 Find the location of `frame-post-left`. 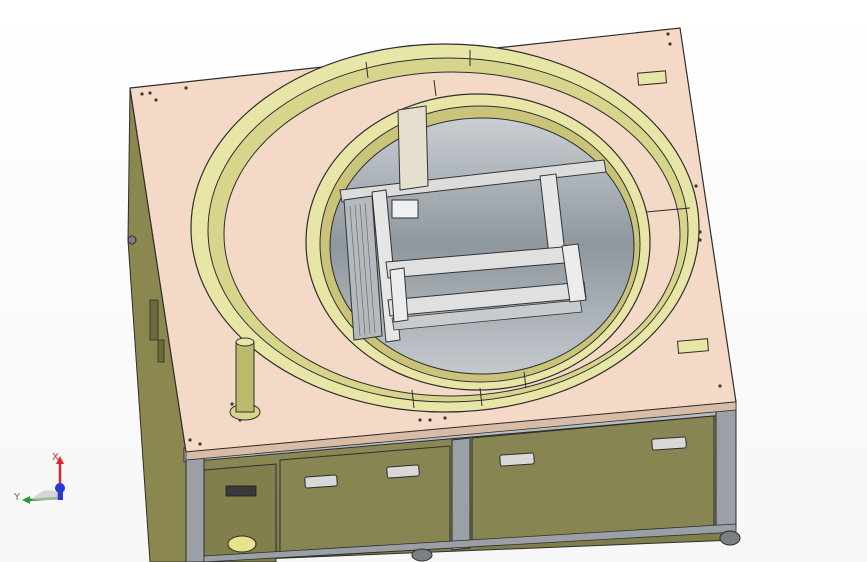

frame-post-left is located at coordinates (195, 509).